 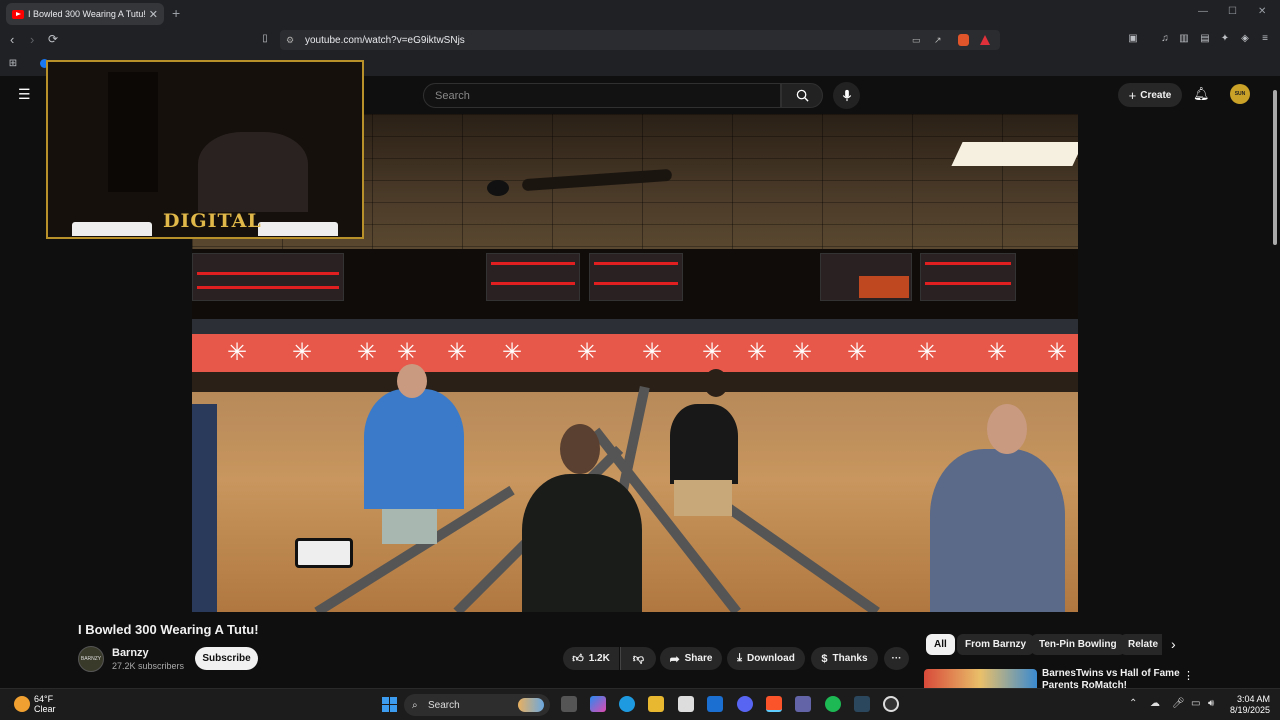 I want to click on tray-overflow-icon: ⌃, so click(x=1133, y=703).